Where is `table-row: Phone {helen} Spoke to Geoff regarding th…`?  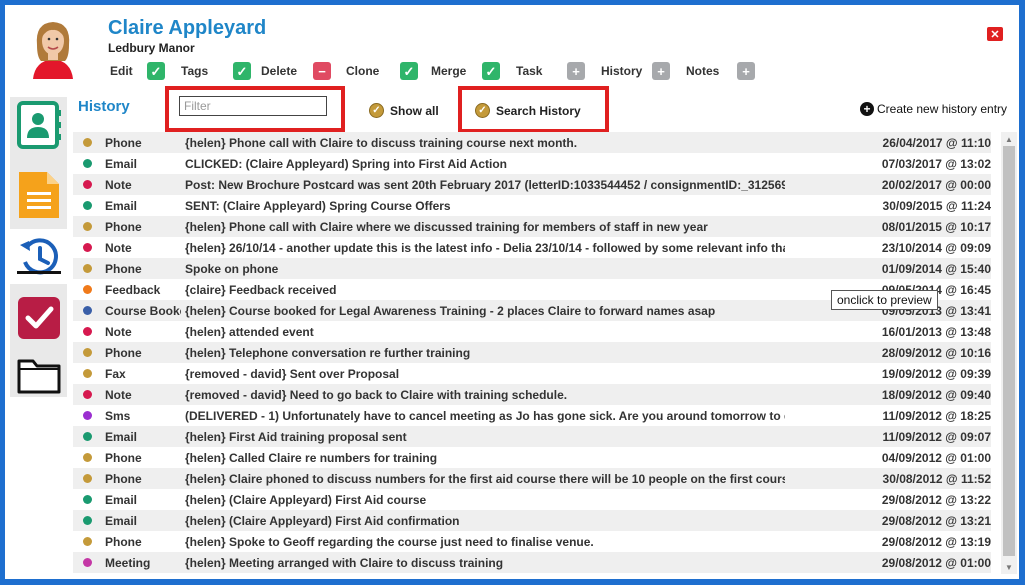
table-row: Phone {helen} Spoke to Geoff regarding th… is located at coordinates (532, 541).